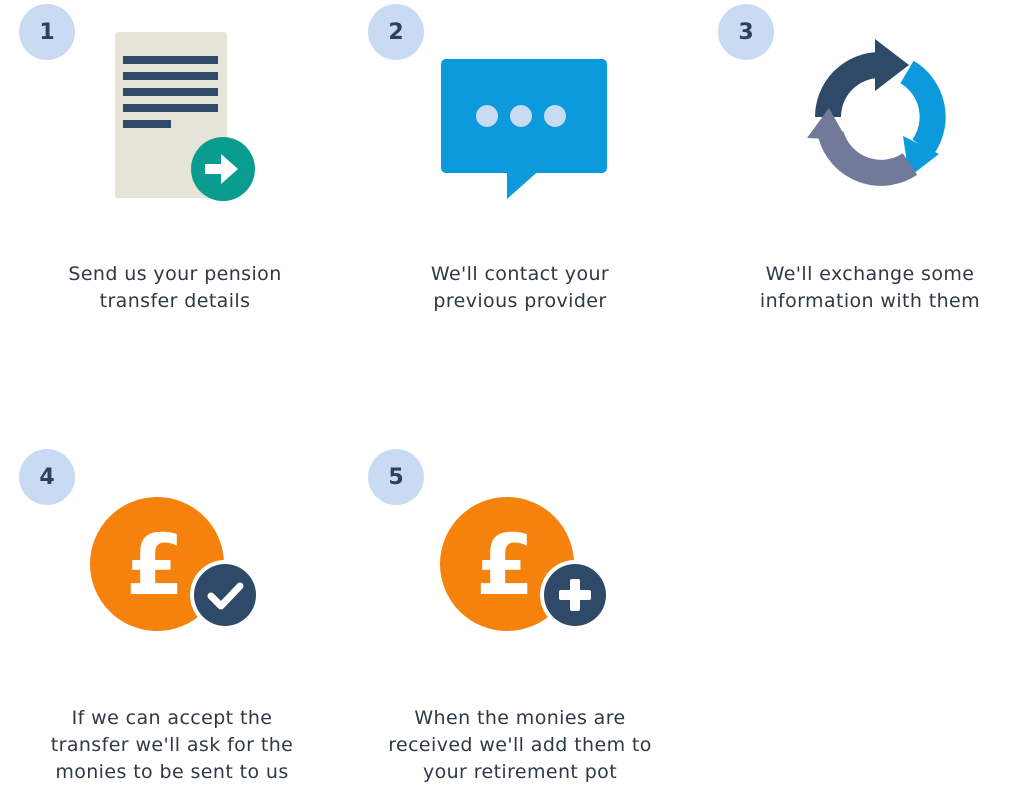 The height and width of the screenshot is (788, 1015). What do you see at coordinates (870, 301) in the screenshot?
I see `caption-line: information with them` at bounding box center [870, 301].